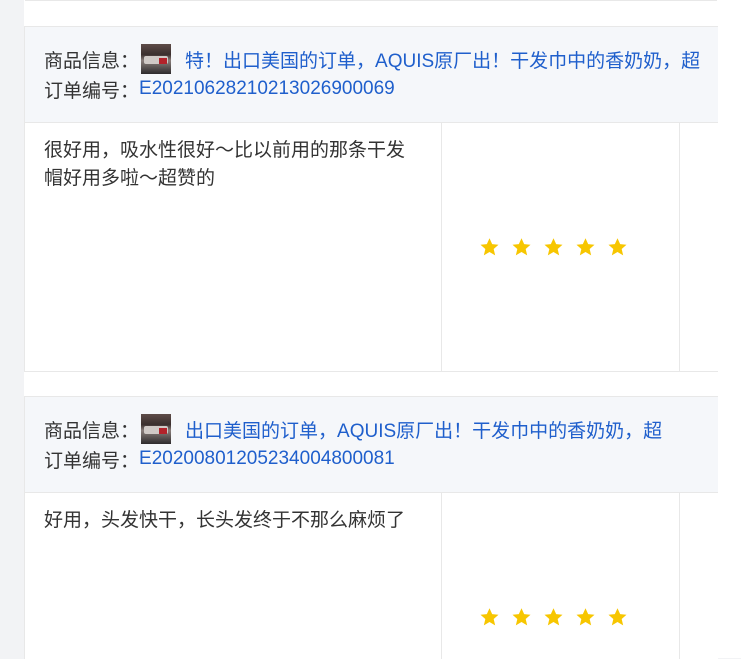 The image size is (741, 659). I want to click on review-comment-text: 好用，头发快干，长头发终于不那么麻烦了, so click(225, 520).